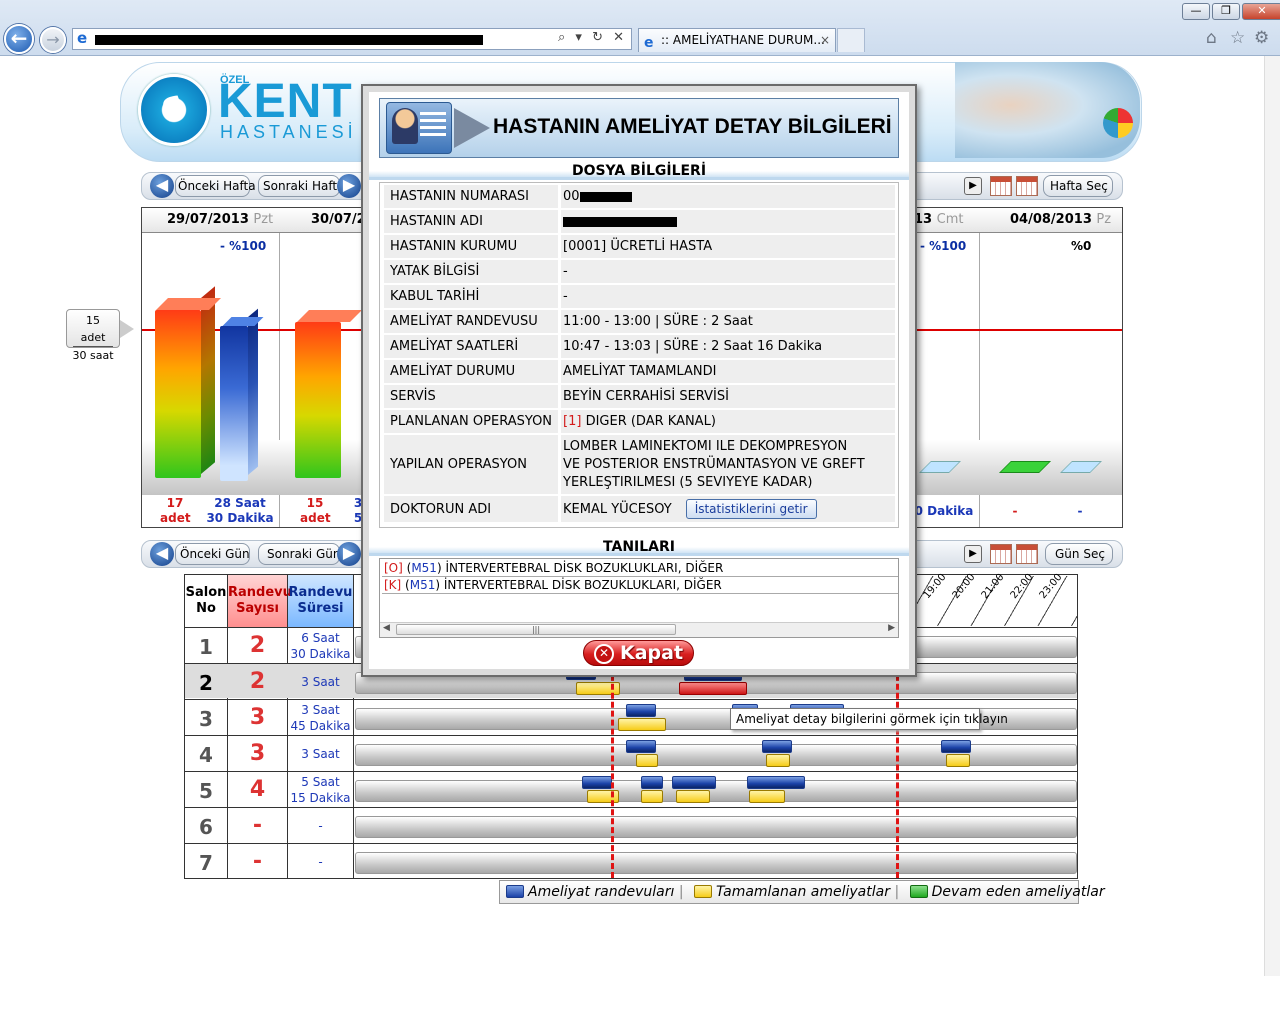  What do you see at coordinates (536, 629) in the screenshot?
I see `scrollbar-thumb: |||` at bounding box center [536, 629].